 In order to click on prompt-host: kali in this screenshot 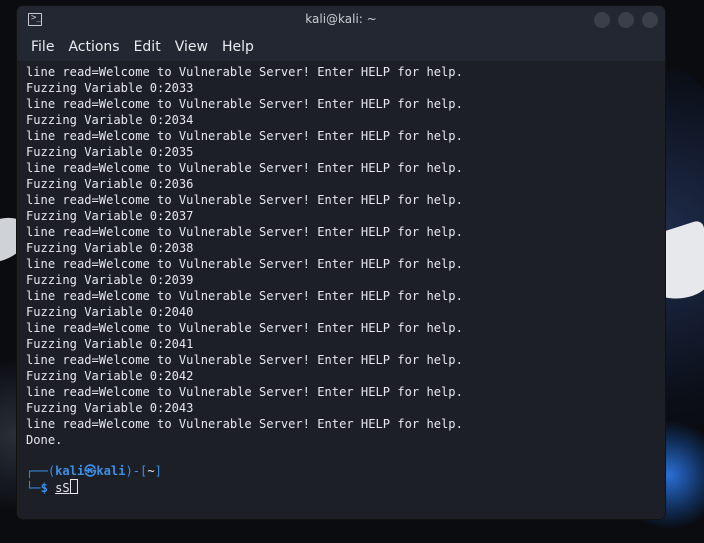, I will do `click(111, 471)`.